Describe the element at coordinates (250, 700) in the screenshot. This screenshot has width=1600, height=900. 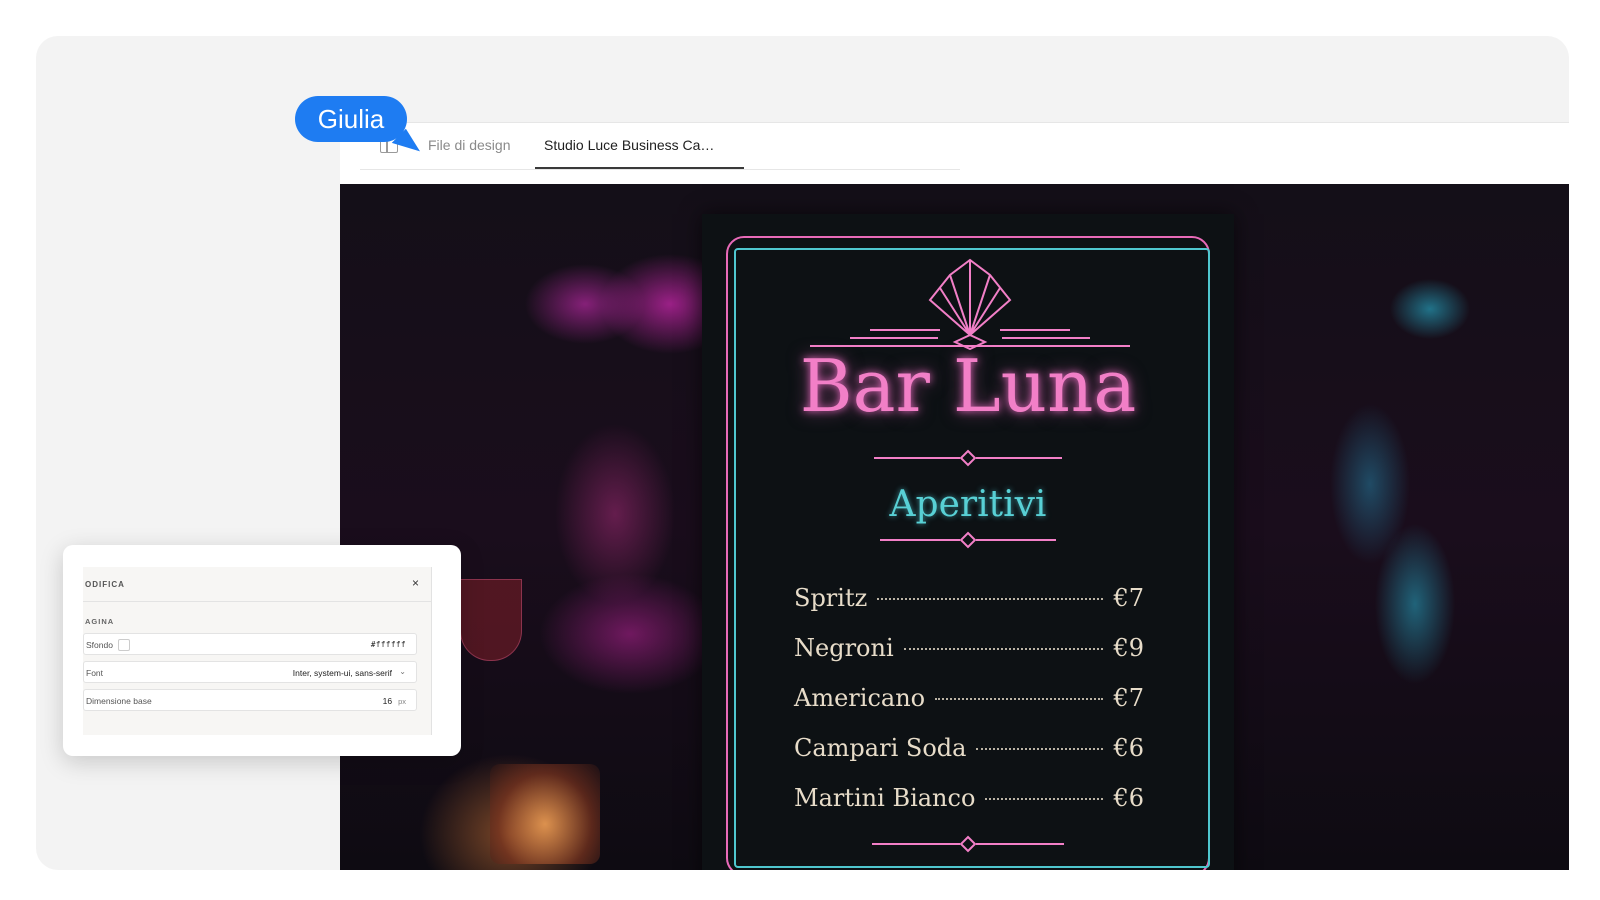
I see `base-size-field: Dimensione base 16 px` at that location.